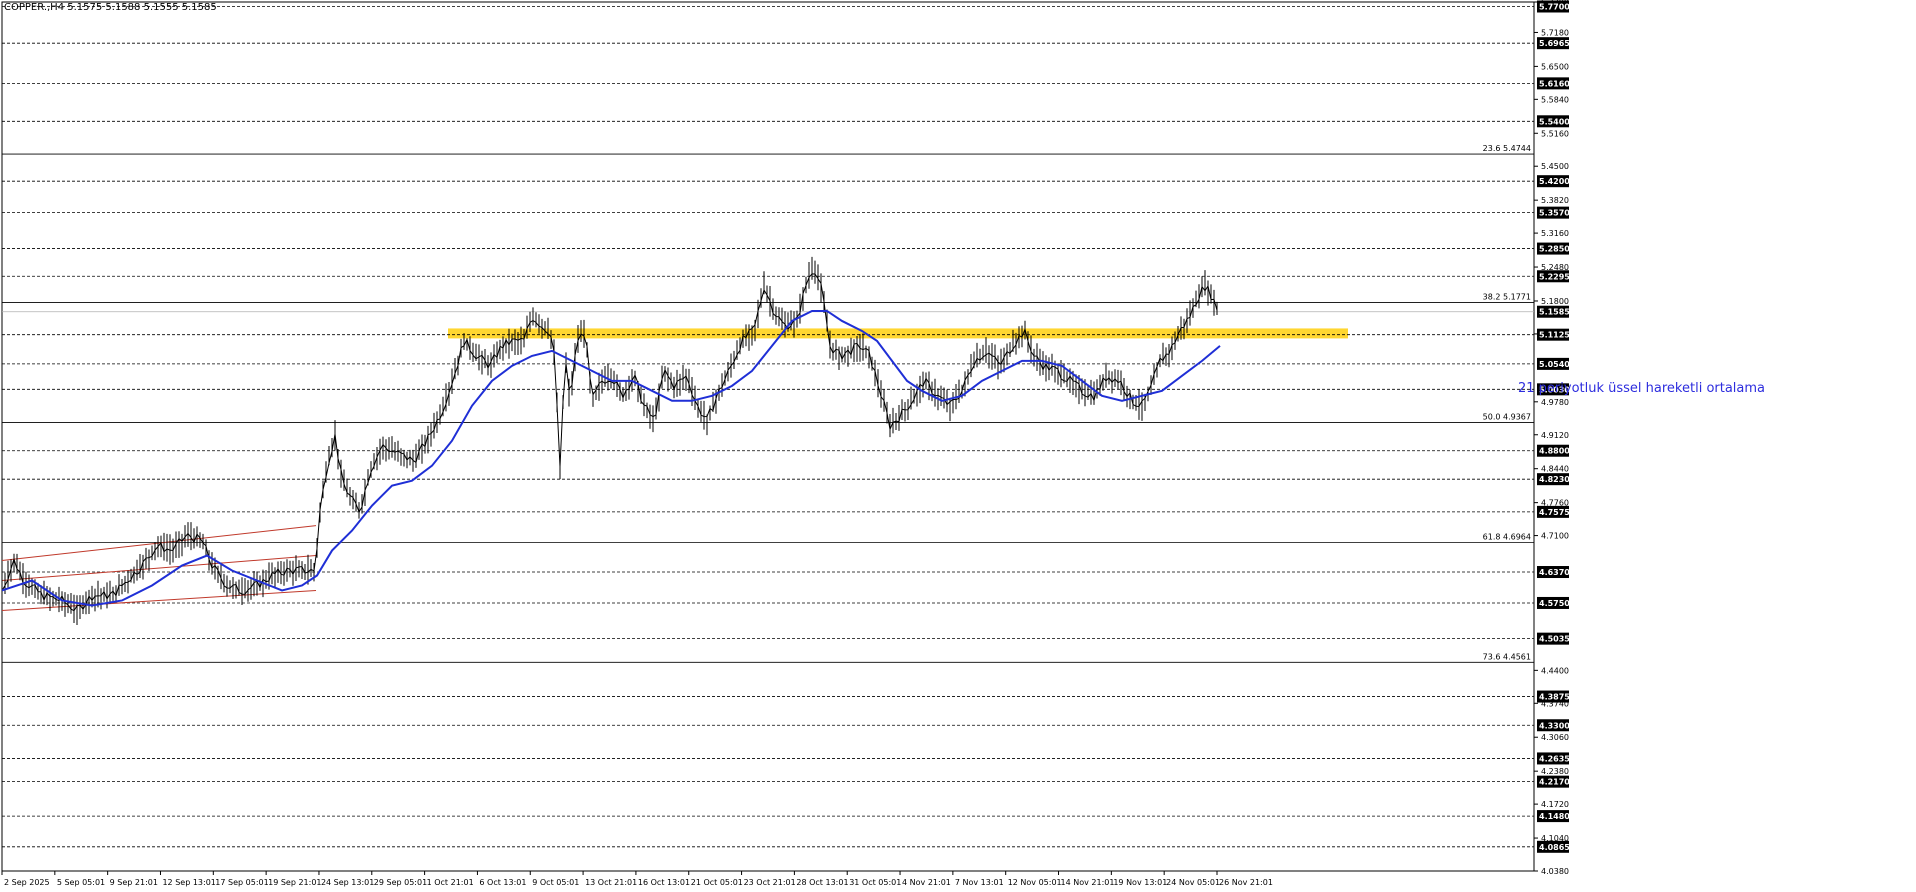 This screenshot has width=1916, height=892. I want to click on time-tick-label: 9 Oct 05:01, so click(555, 882).